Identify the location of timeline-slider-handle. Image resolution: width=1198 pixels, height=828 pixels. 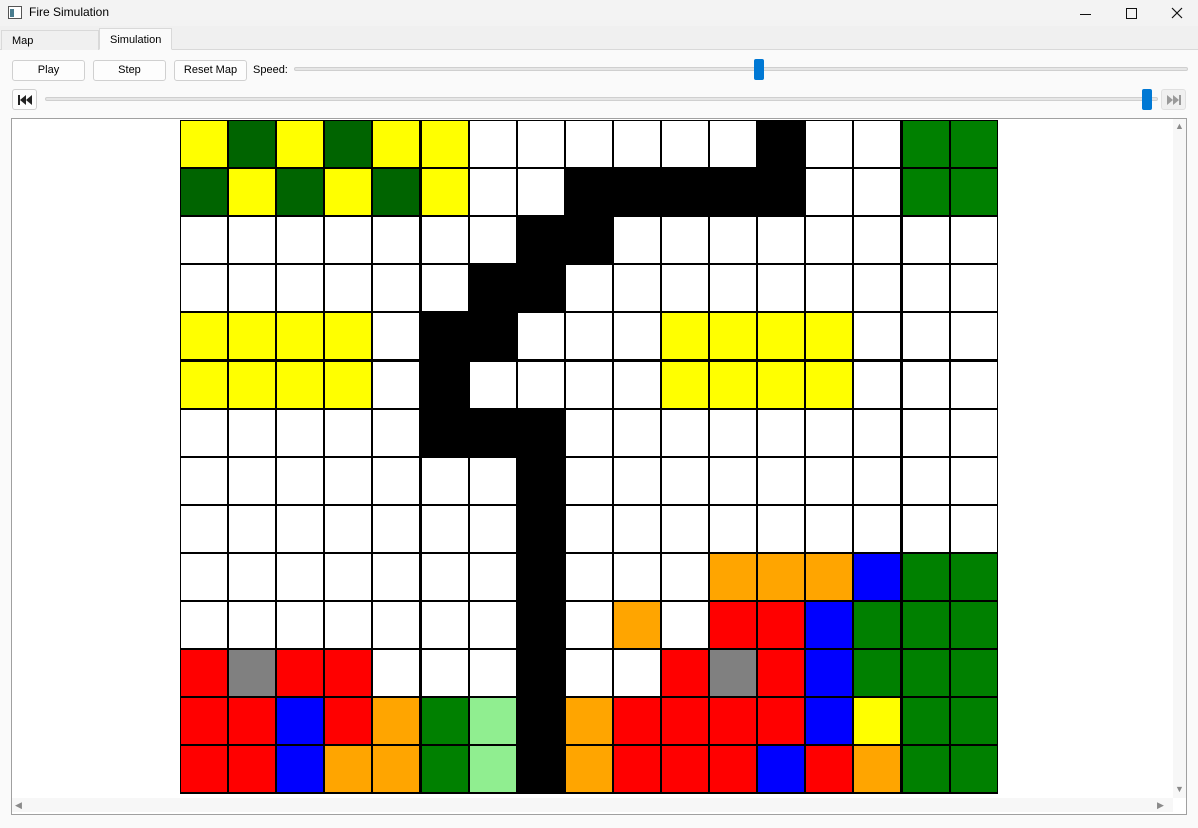
(1147, 99).